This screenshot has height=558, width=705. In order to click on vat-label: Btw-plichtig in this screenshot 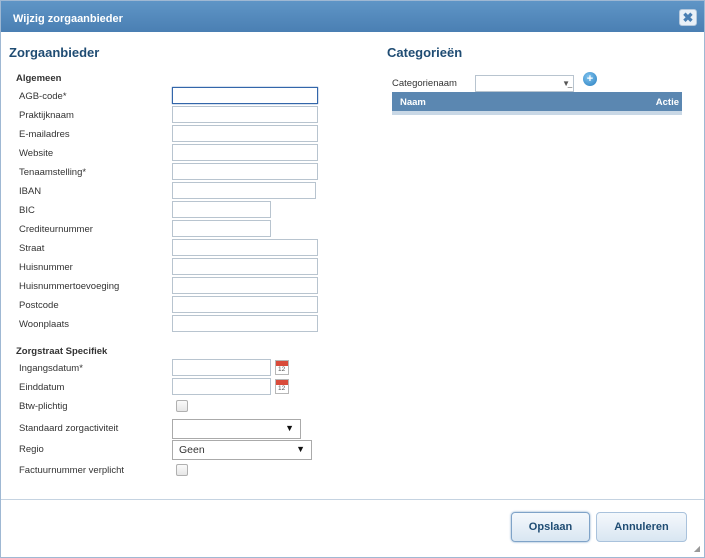, I will do `click(43, 406)`.